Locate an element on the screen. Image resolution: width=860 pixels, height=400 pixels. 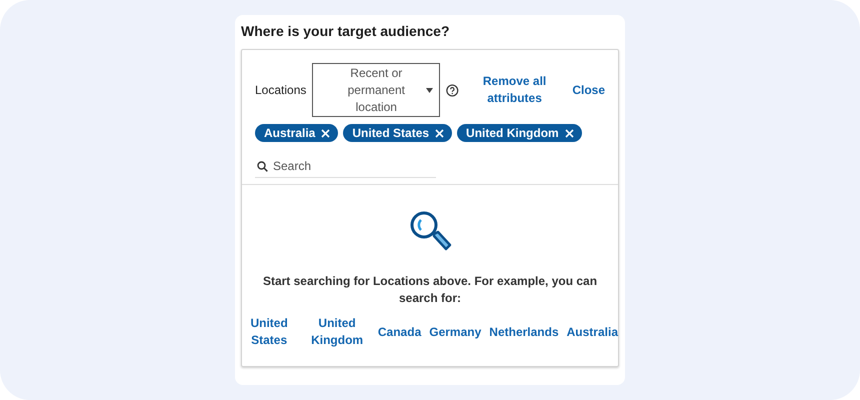
location-chip: Australia is located at coordinates (296, 133).